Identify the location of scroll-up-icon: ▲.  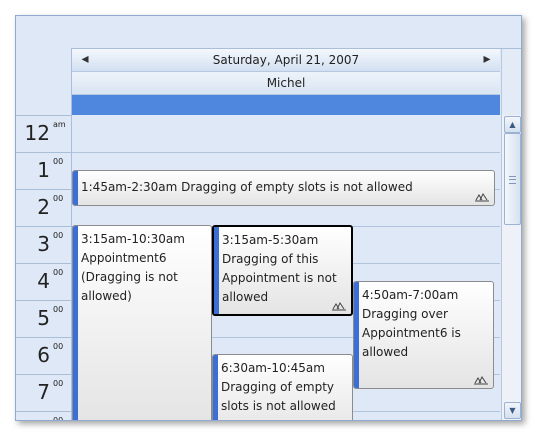
(512, 124).